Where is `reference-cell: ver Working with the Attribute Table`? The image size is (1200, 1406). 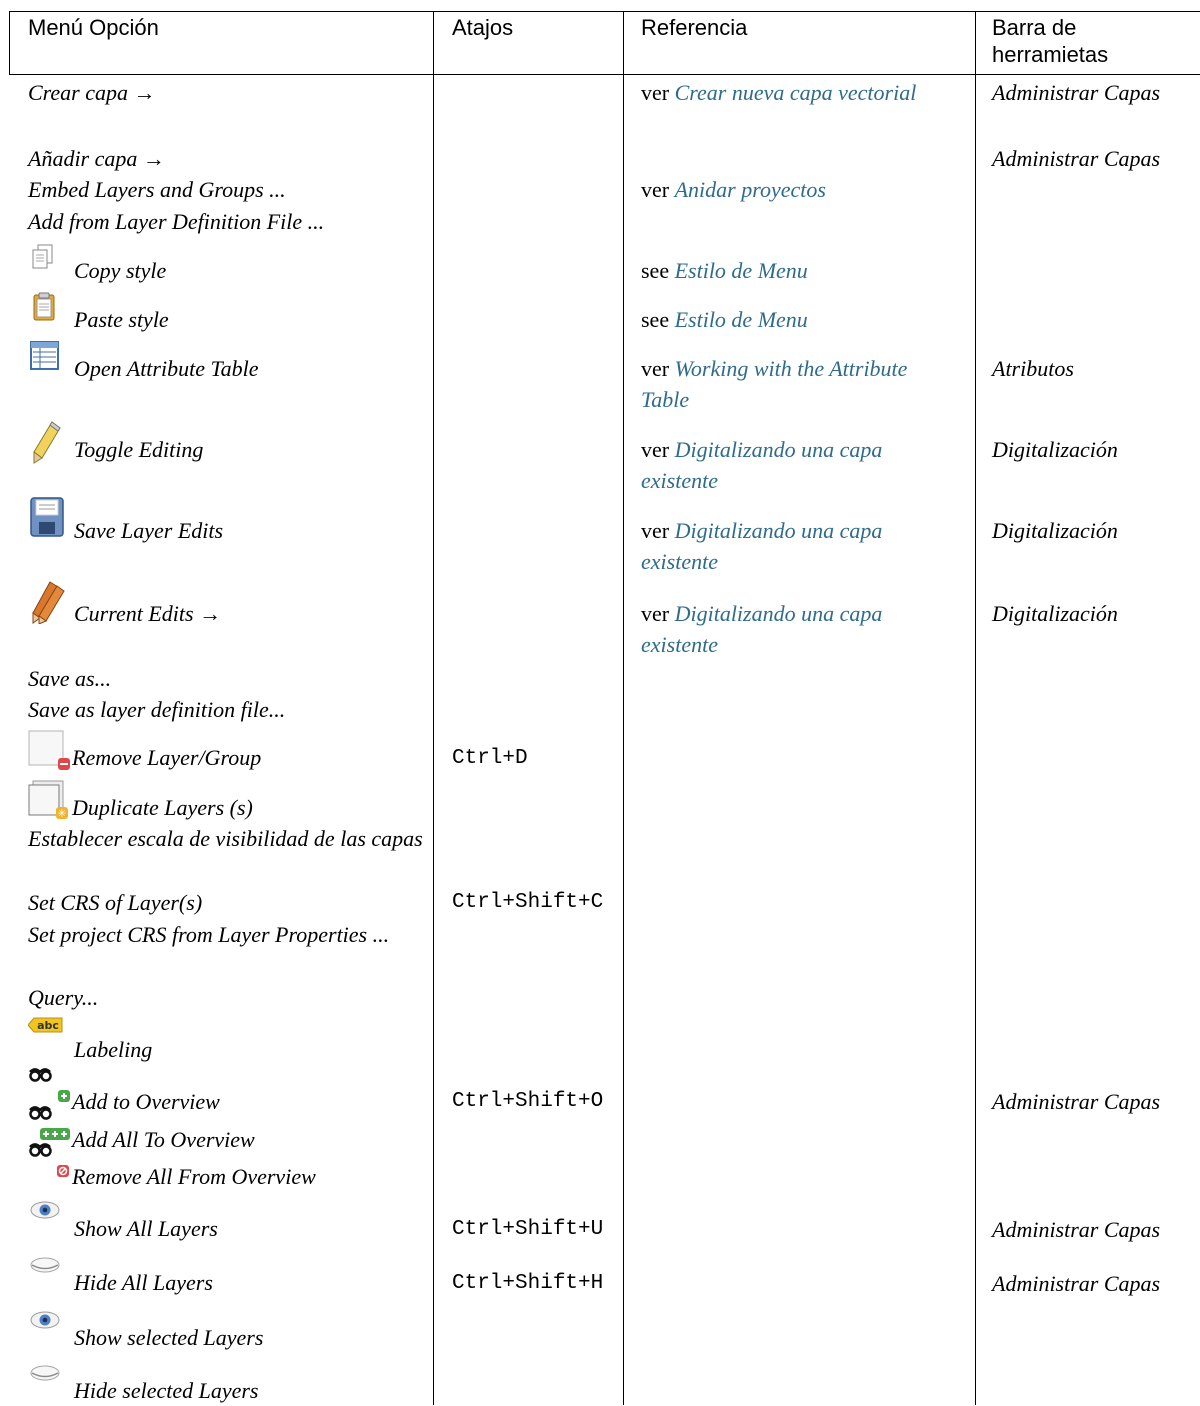 reference-cell: ver Working with the Attribute Table is located at coordinates (796, 384).